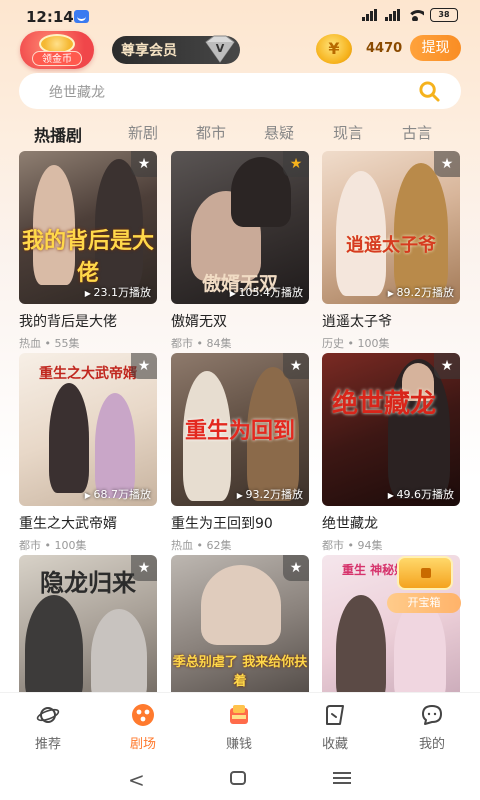 The width and height of the screenshot is (480, 800). Describe the element at coordinates (58, 134) in the screenshot. I see `tab-hot: 热播剧` at that location.